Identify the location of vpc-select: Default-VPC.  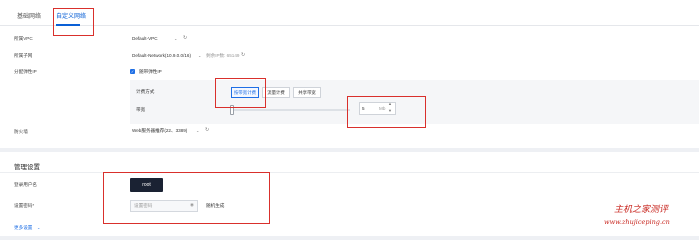
(145, 38).